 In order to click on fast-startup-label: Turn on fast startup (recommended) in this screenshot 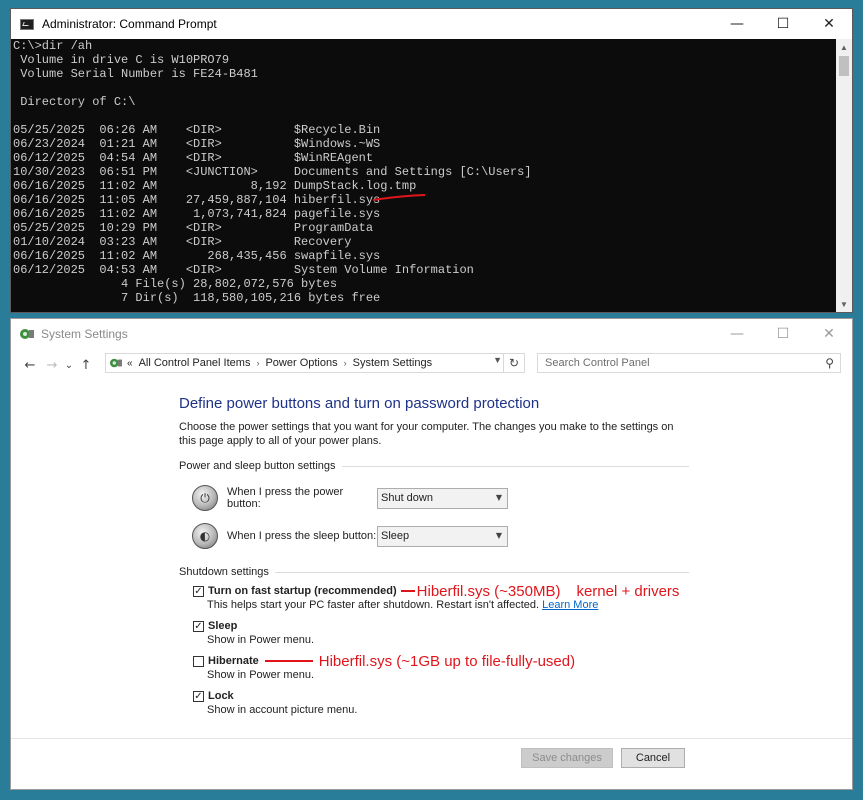, I will do `click(302, 591)`.